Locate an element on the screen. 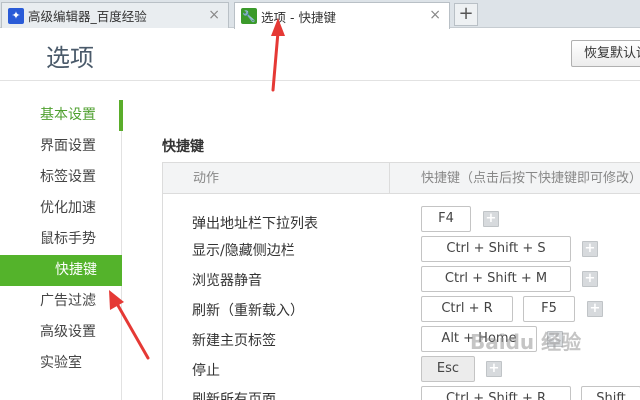 This screenshot has width=640, height=400. sidebar-item-label: 高级设置 is located at coordinates (68, 332).